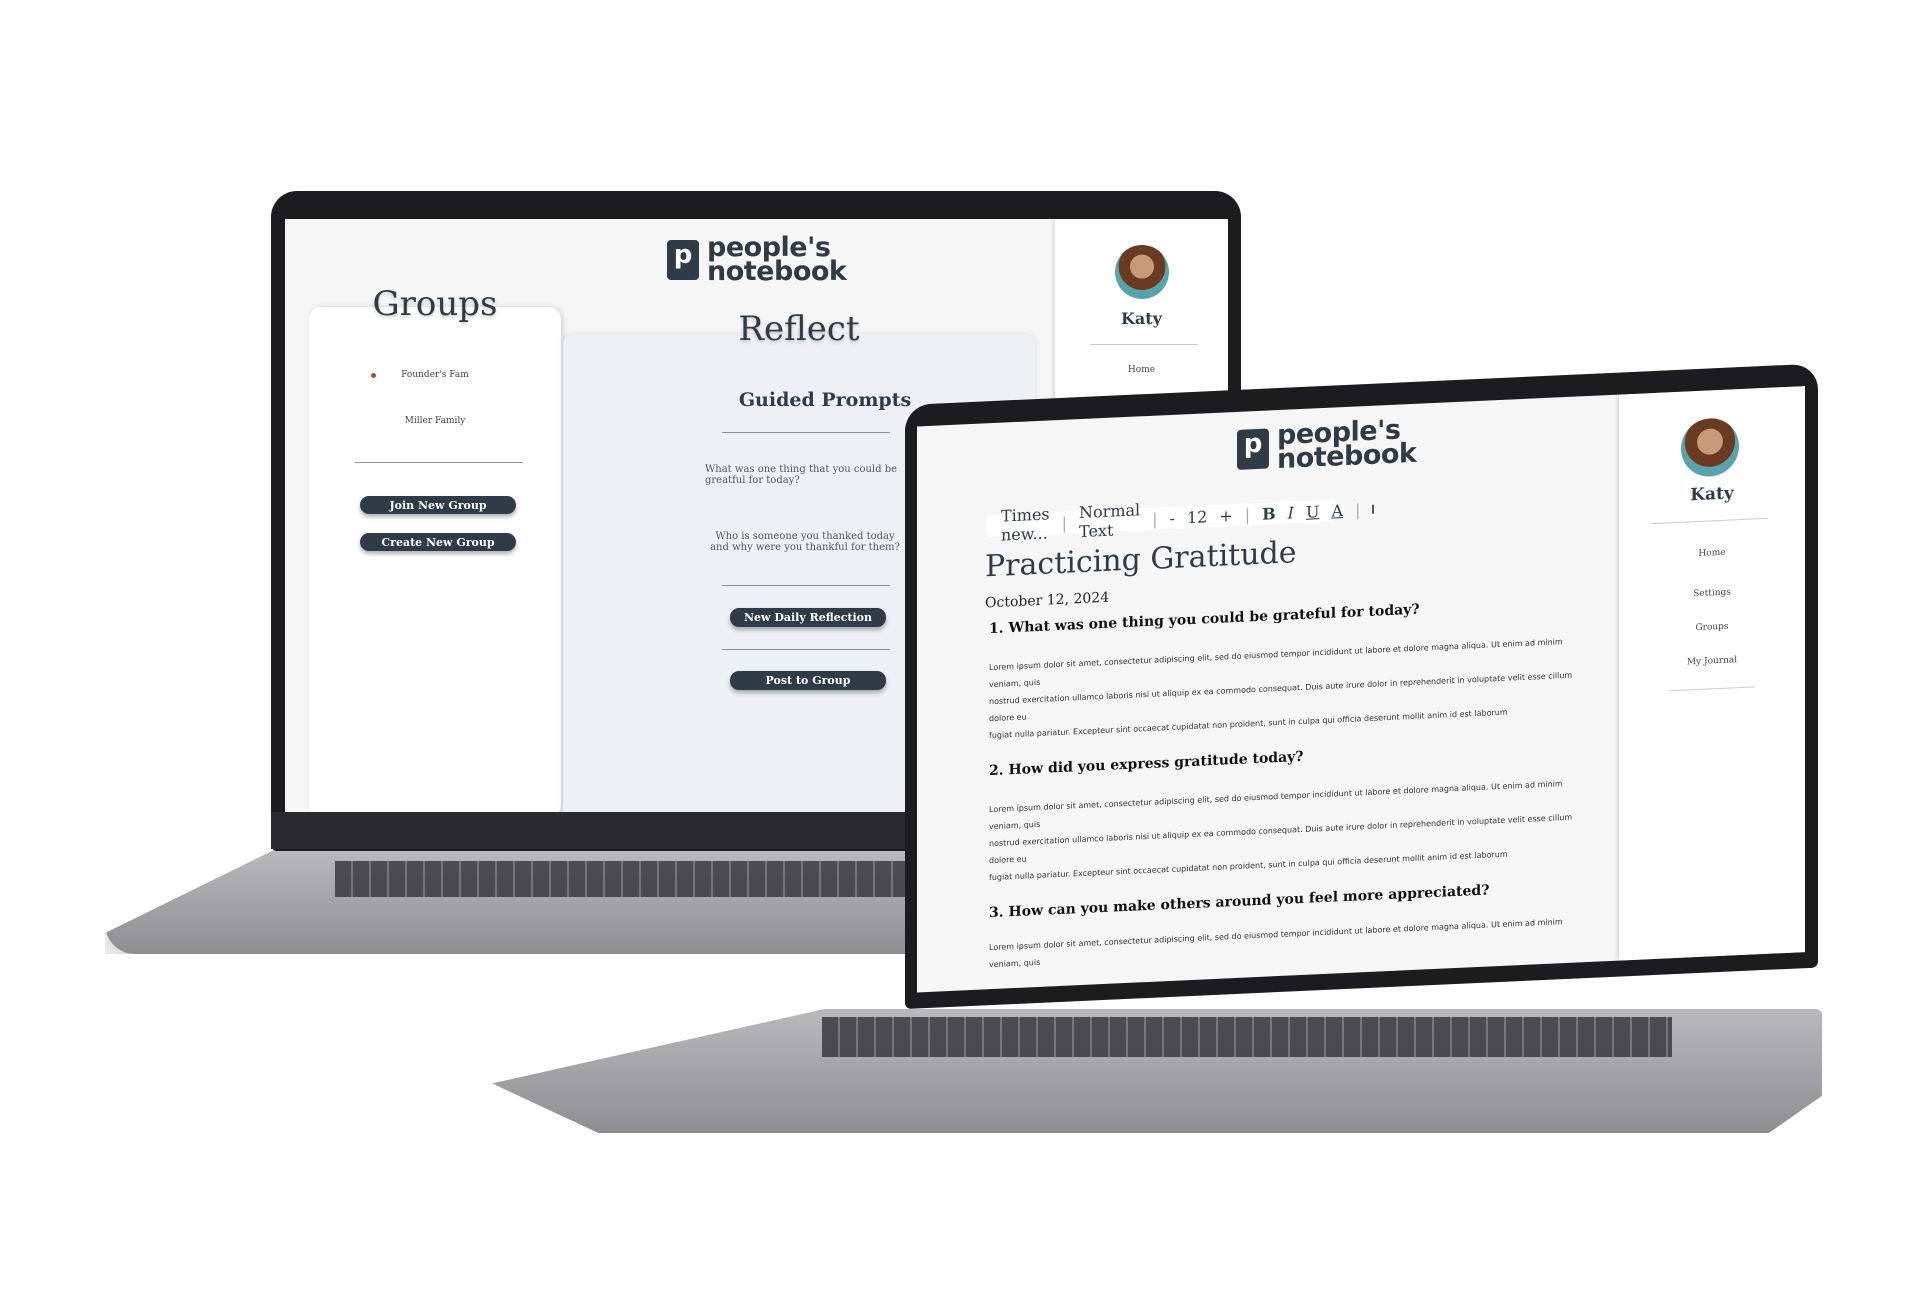  I want to click on entry-date: October 12, 2024, so click(1047, 600).